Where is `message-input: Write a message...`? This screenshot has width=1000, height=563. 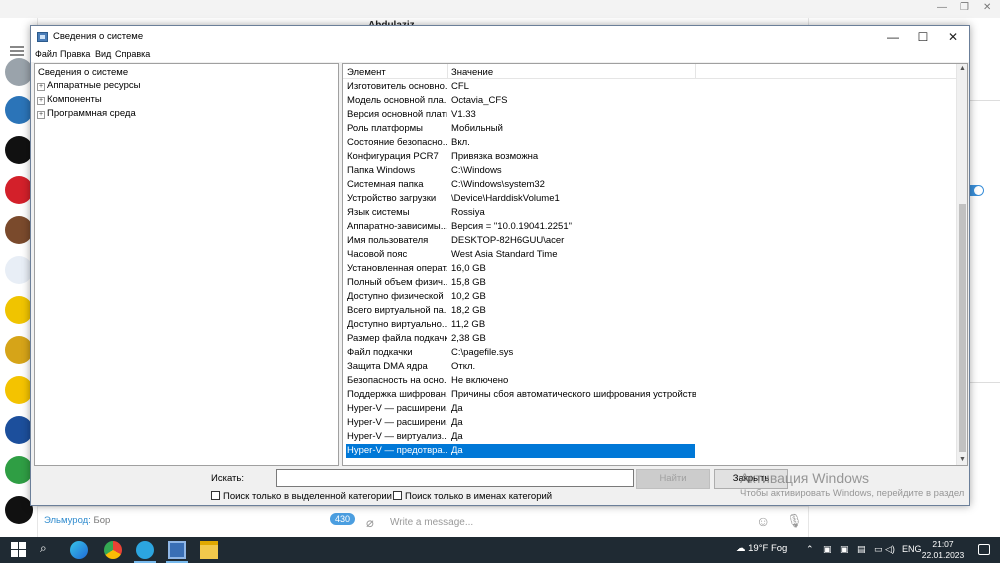
message-input: Write a message... is located at coordinates (431, 522).